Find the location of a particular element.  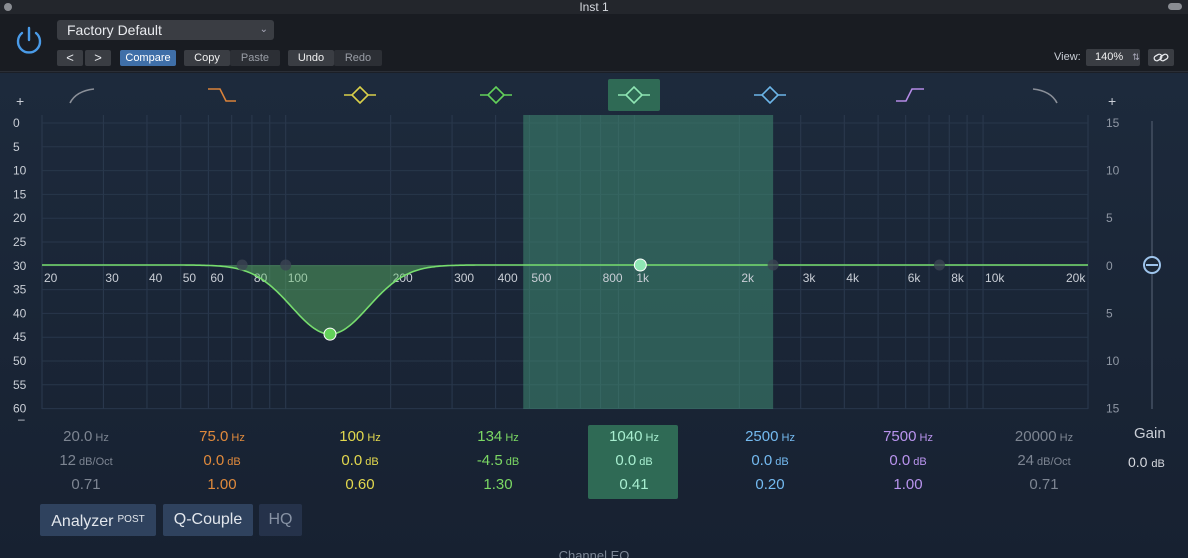

db-scale-label-left: 50 is located at coordinates (20, 361).